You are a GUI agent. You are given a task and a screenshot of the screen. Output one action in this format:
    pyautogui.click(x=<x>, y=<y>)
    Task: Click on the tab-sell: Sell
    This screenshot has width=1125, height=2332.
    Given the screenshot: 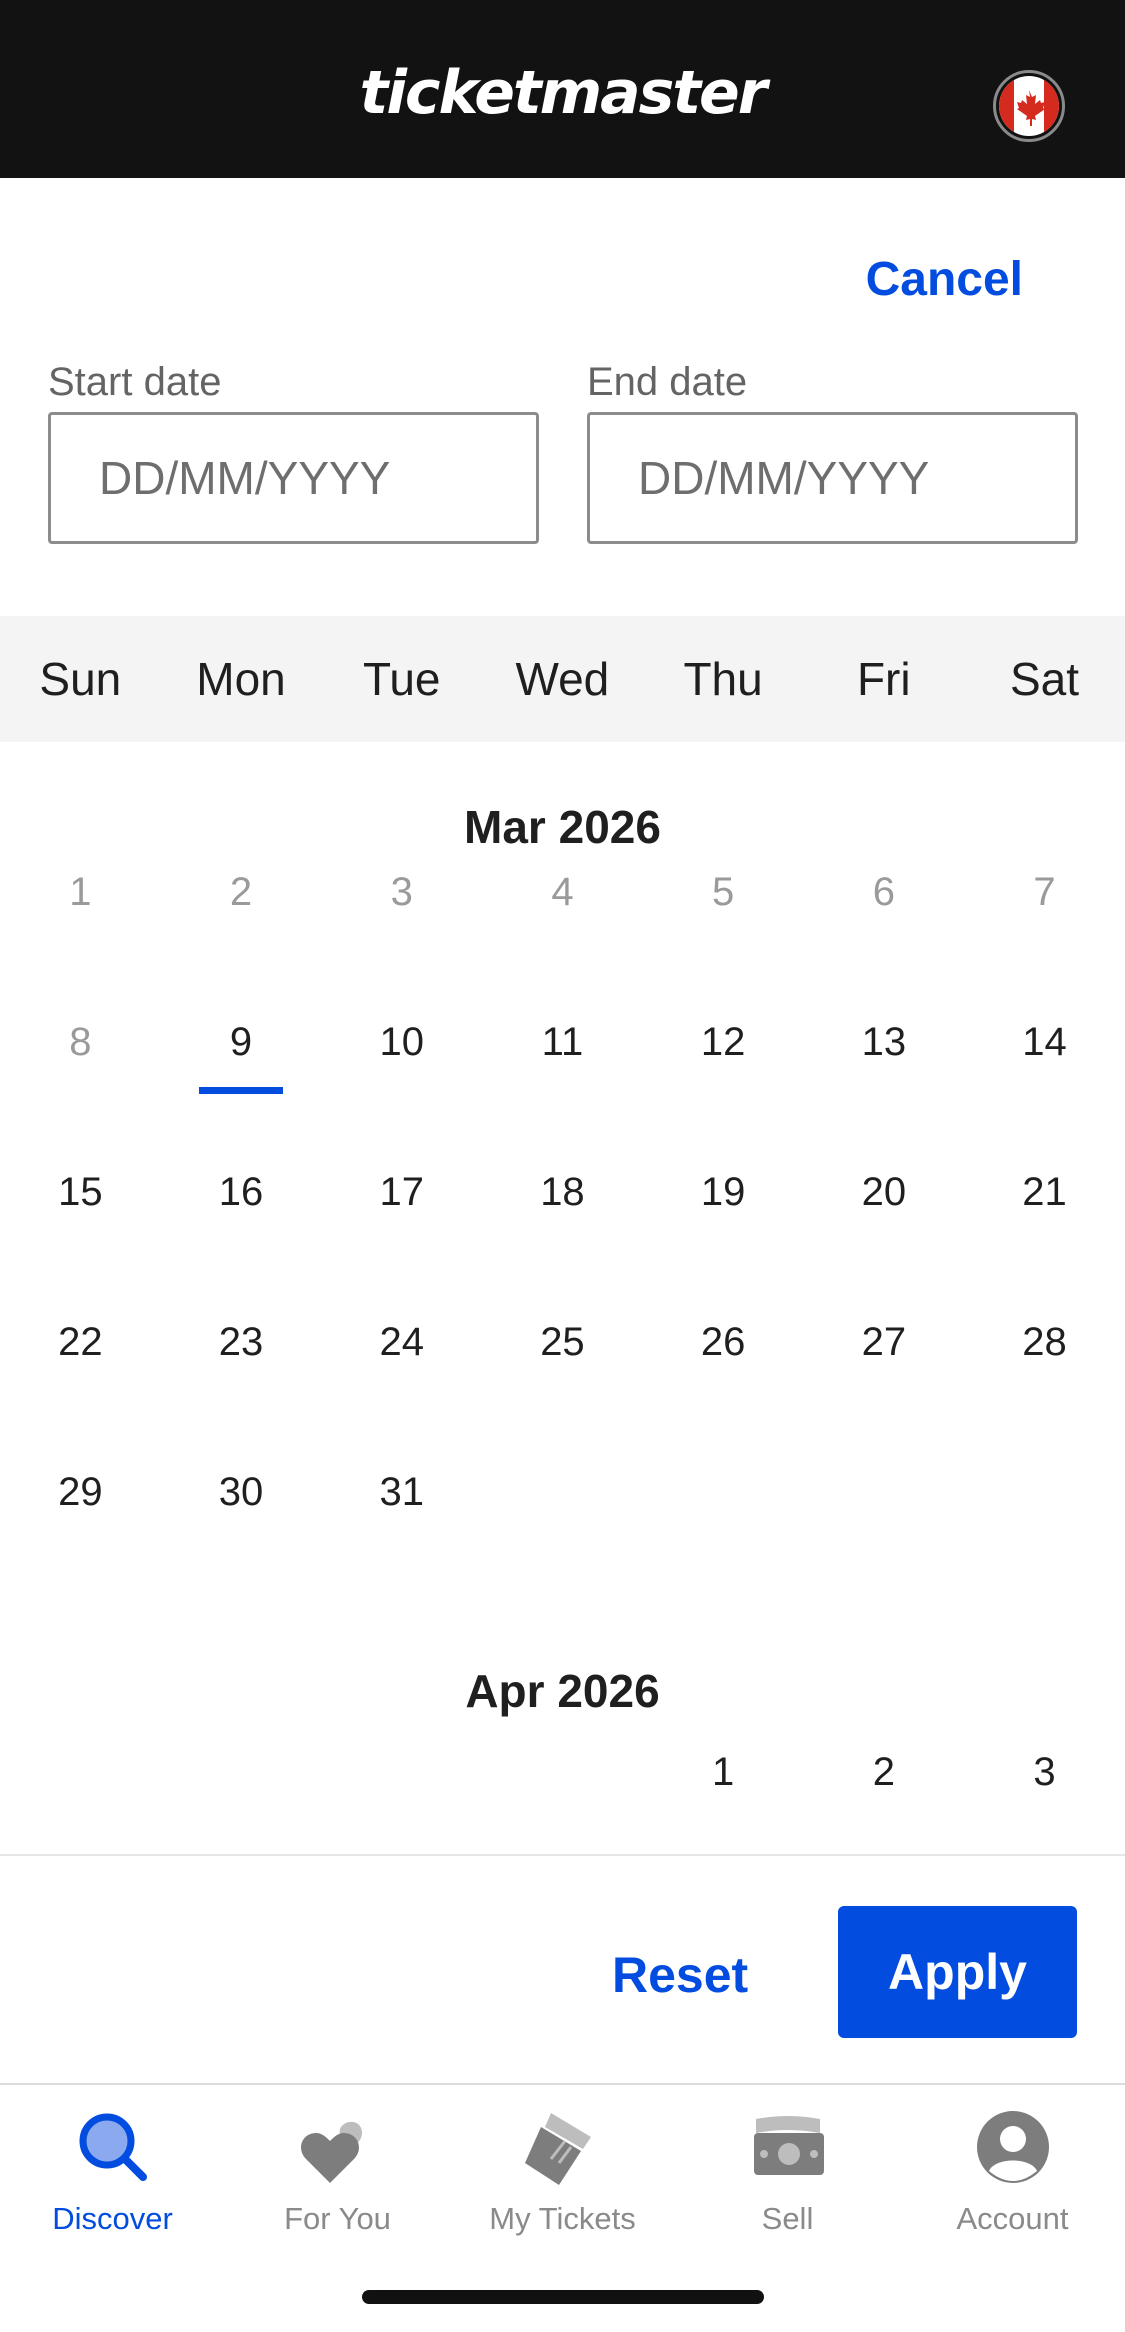 What is the action you would take?
    pyautogui.click(x=787, y=2180)
    